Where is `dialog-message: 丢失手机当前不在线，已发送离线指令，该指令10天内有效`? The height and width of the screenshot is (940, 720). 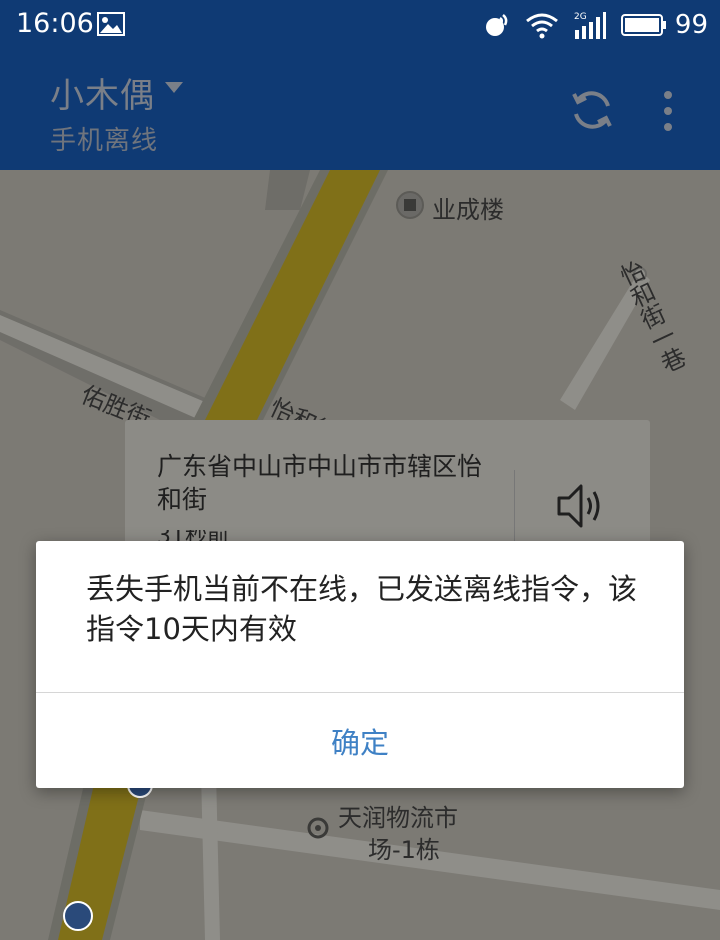
dialog-message: 丢失手机当前不在线，已发送离线指令，该指令10天内有效 is located at coordinates (362, 609).